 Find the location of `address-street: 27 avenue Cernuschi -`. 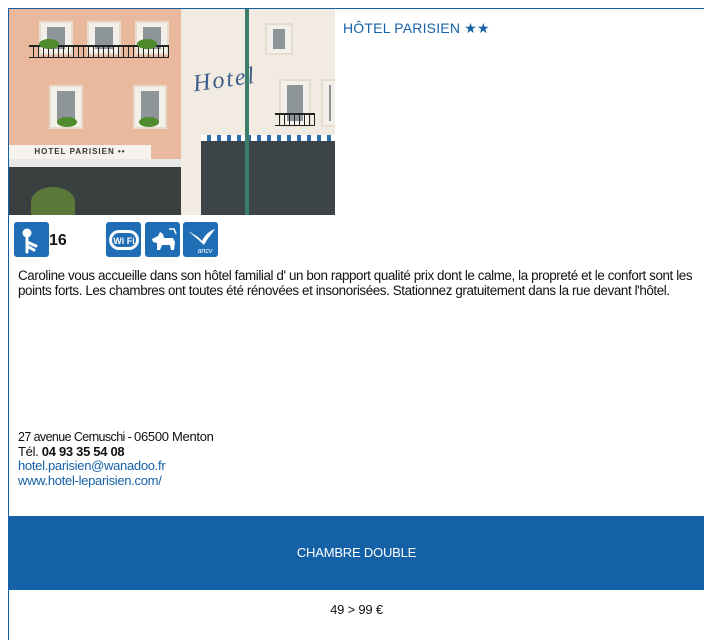

address-street: 27 avenue Cernuschi - is located at coordinates (76, 437).